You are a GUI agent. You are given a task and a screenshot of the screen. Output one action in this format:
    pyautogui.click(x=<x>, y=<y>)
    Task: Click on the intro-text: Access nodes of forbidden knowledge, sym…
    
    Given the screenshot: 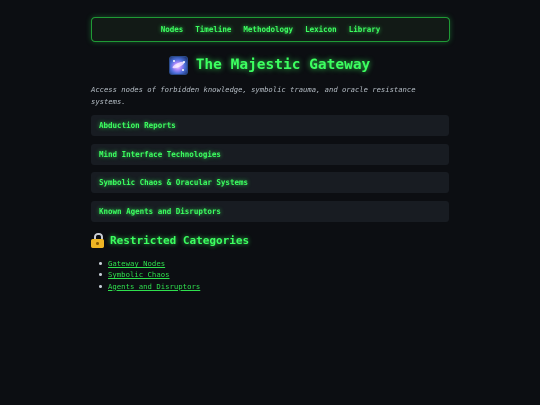 What is the action you would take?
    pyautogui.click(x=253, y=95)
    